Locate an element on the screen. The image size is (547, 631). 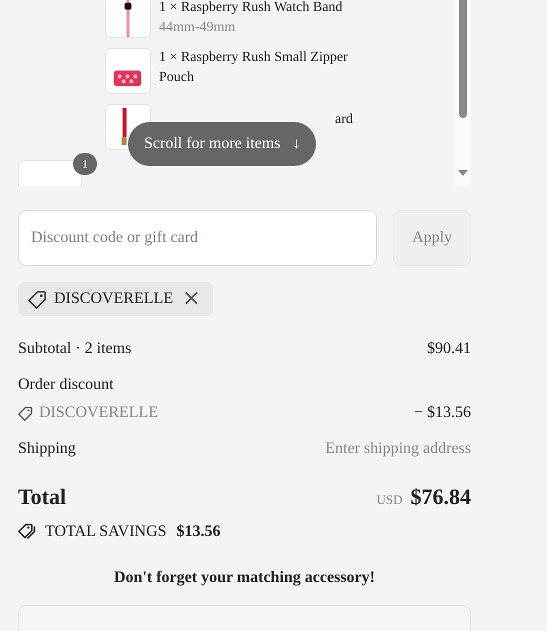
summary-value: $90.41 is located at coordinates (449, 349).